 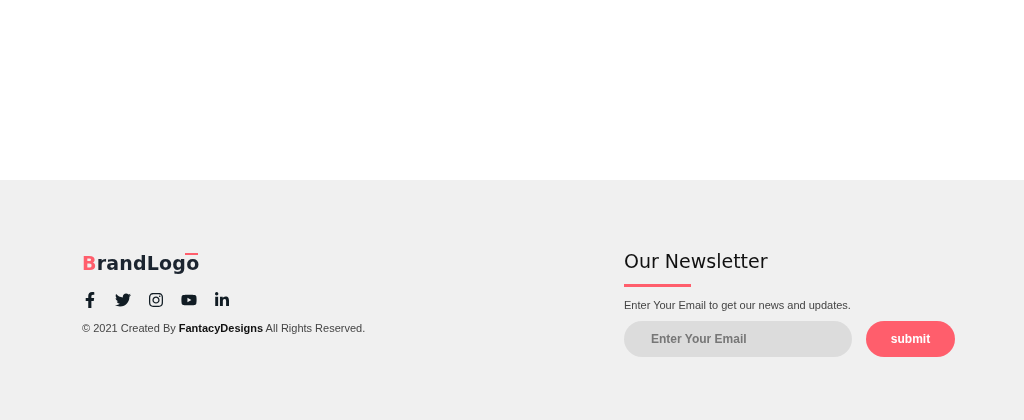 I want to click on newsletter-text: Enter Your Email to get our news and updates., so click(x=738, y=305).